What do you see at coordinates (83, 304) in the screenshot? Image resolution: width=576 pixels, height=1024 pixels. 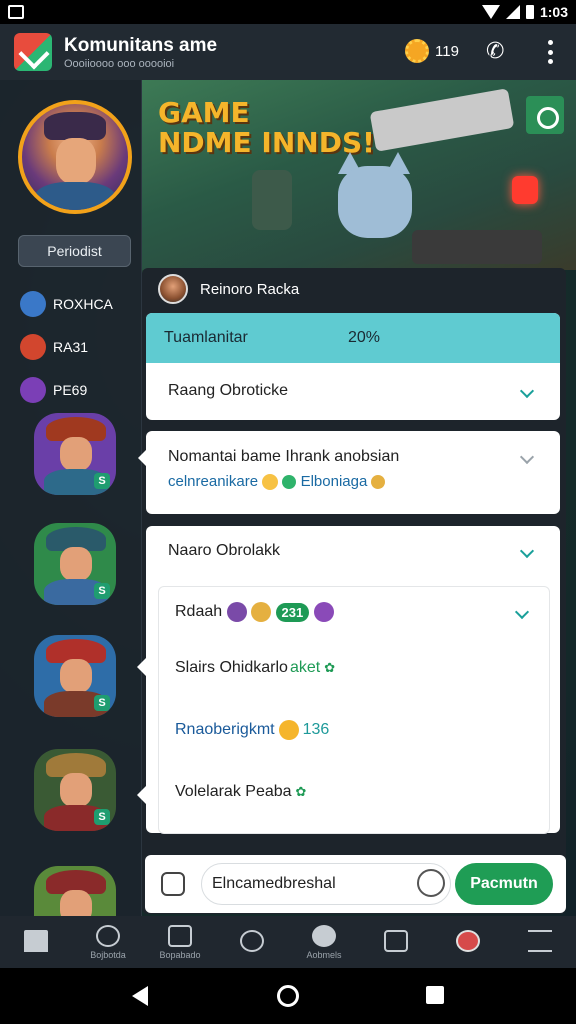 I see `sidebar-item-label: ROXHCA` at bounding box center [83, 304].